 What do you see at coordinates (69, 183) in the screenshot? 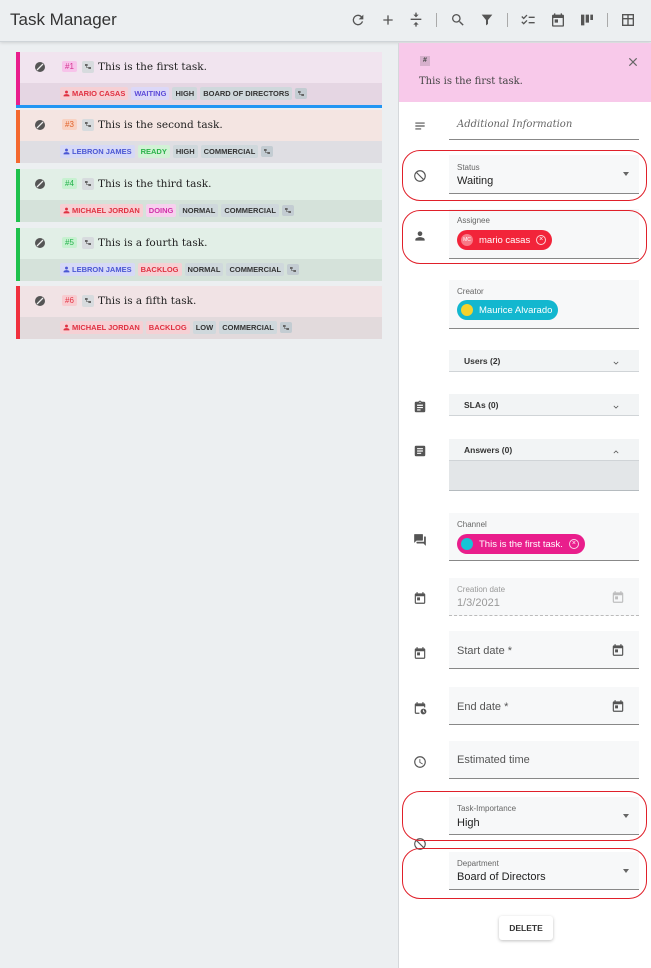
I see `task-number: #4` at bounding box center [69, 183].